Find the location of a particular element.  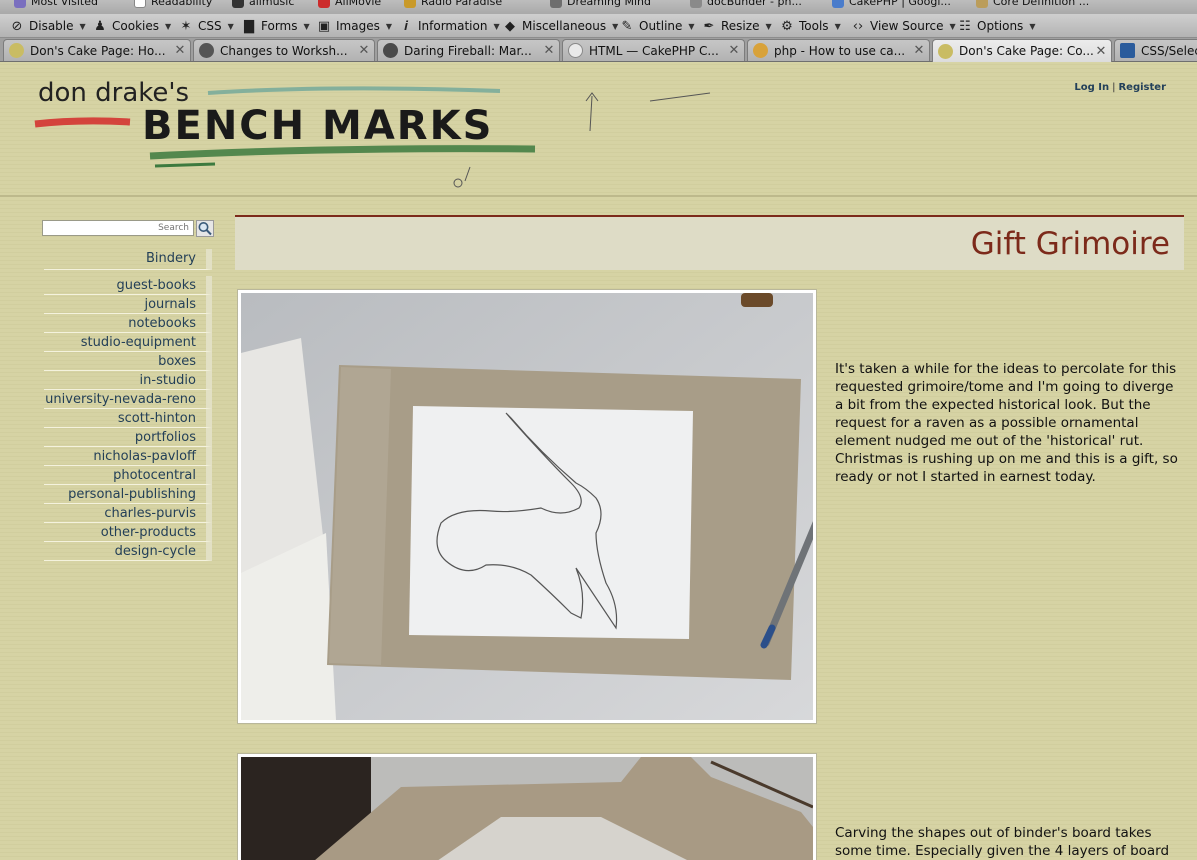

folder-icon is located at coordinates (20, 4).